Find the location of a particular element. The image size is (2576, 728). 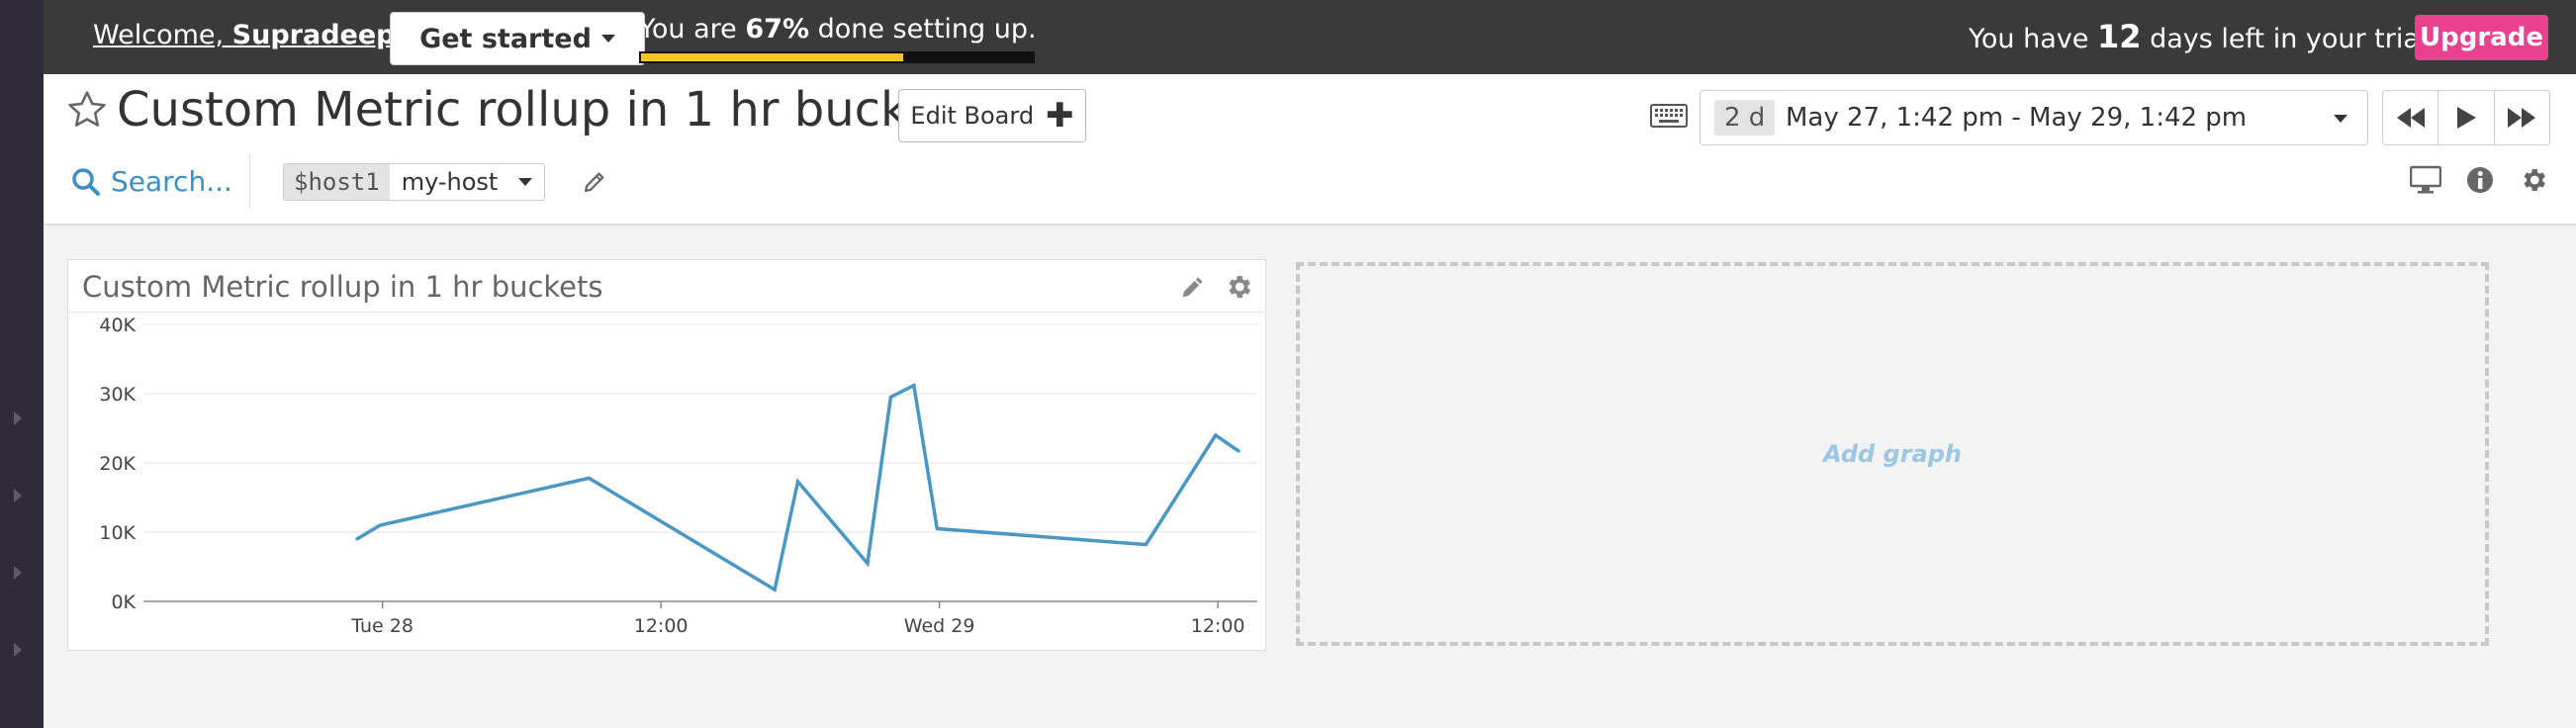

edit-board-label: Edit Board is located at coordinates (973, 116).